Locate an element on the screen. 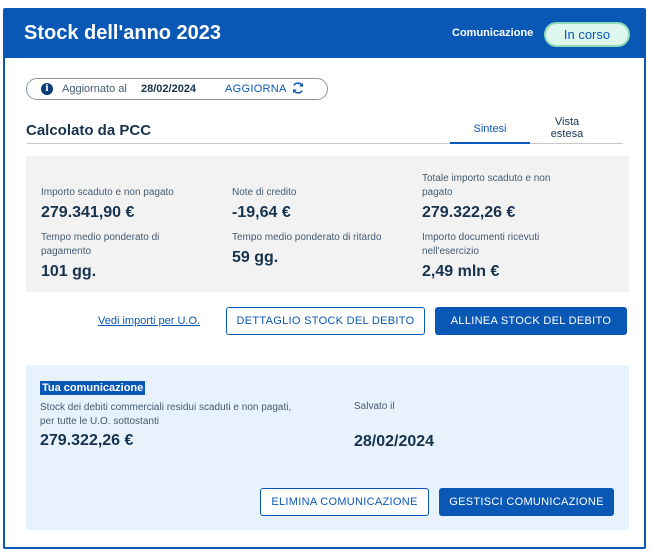 The image size is (652, 555). communication-label: Comunicazione is located at coordinates (493, 33).